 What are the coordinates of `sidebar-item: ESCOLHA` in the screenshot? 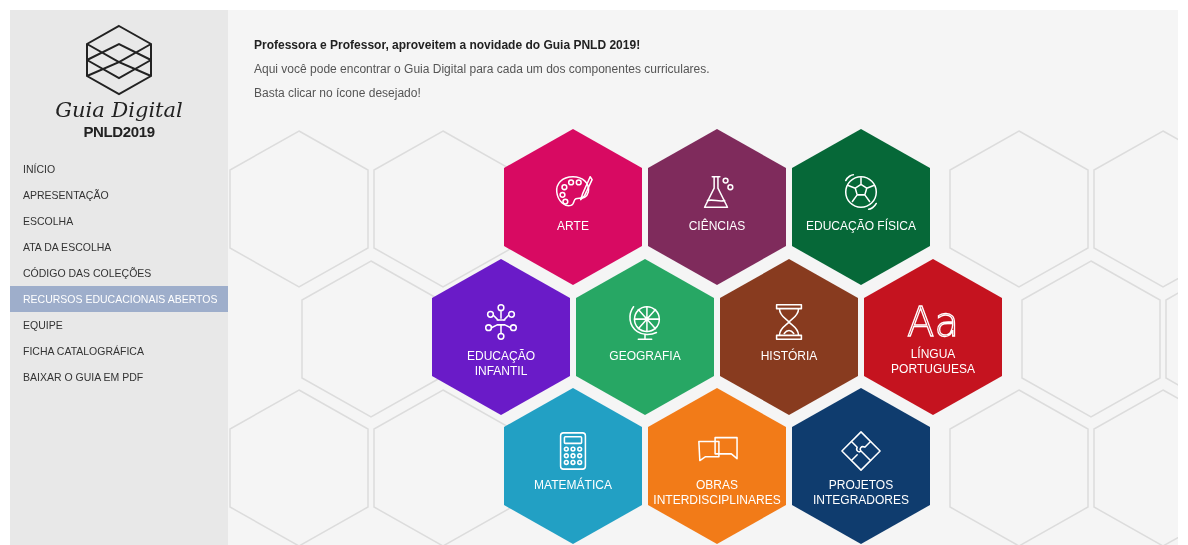 It's located at (119, 221).